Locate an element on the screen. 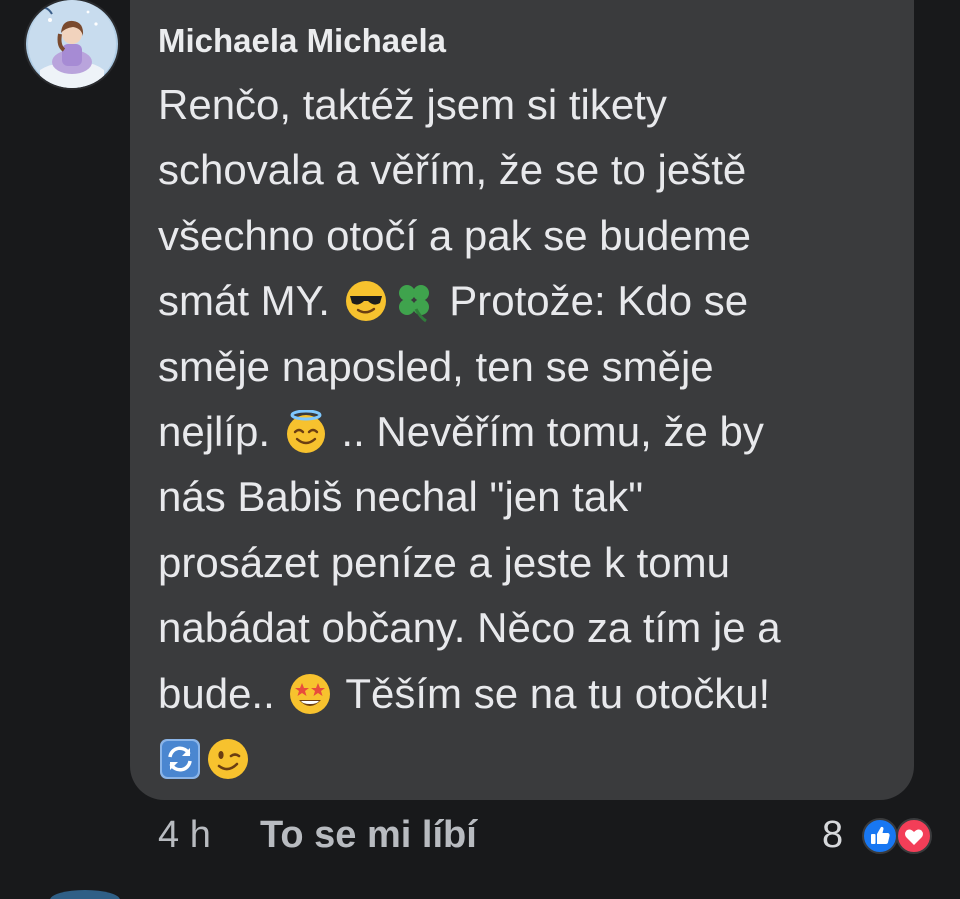 The width and height of the screenshot is (960, 899). avatar-illustration is located at coordinates (72, 44).